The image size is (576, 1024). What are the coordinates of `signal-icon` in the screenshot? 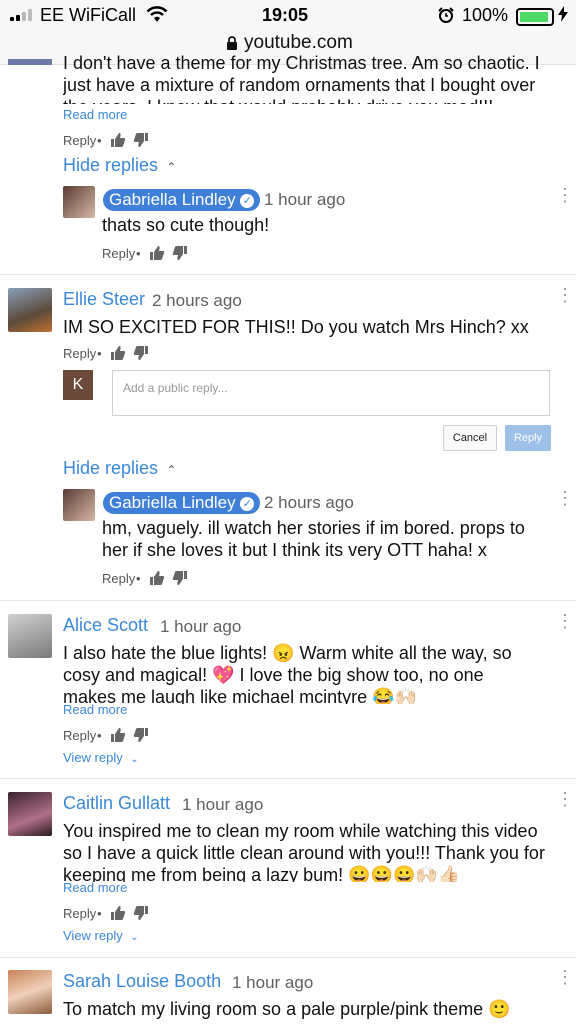 It's located at (23, 15).